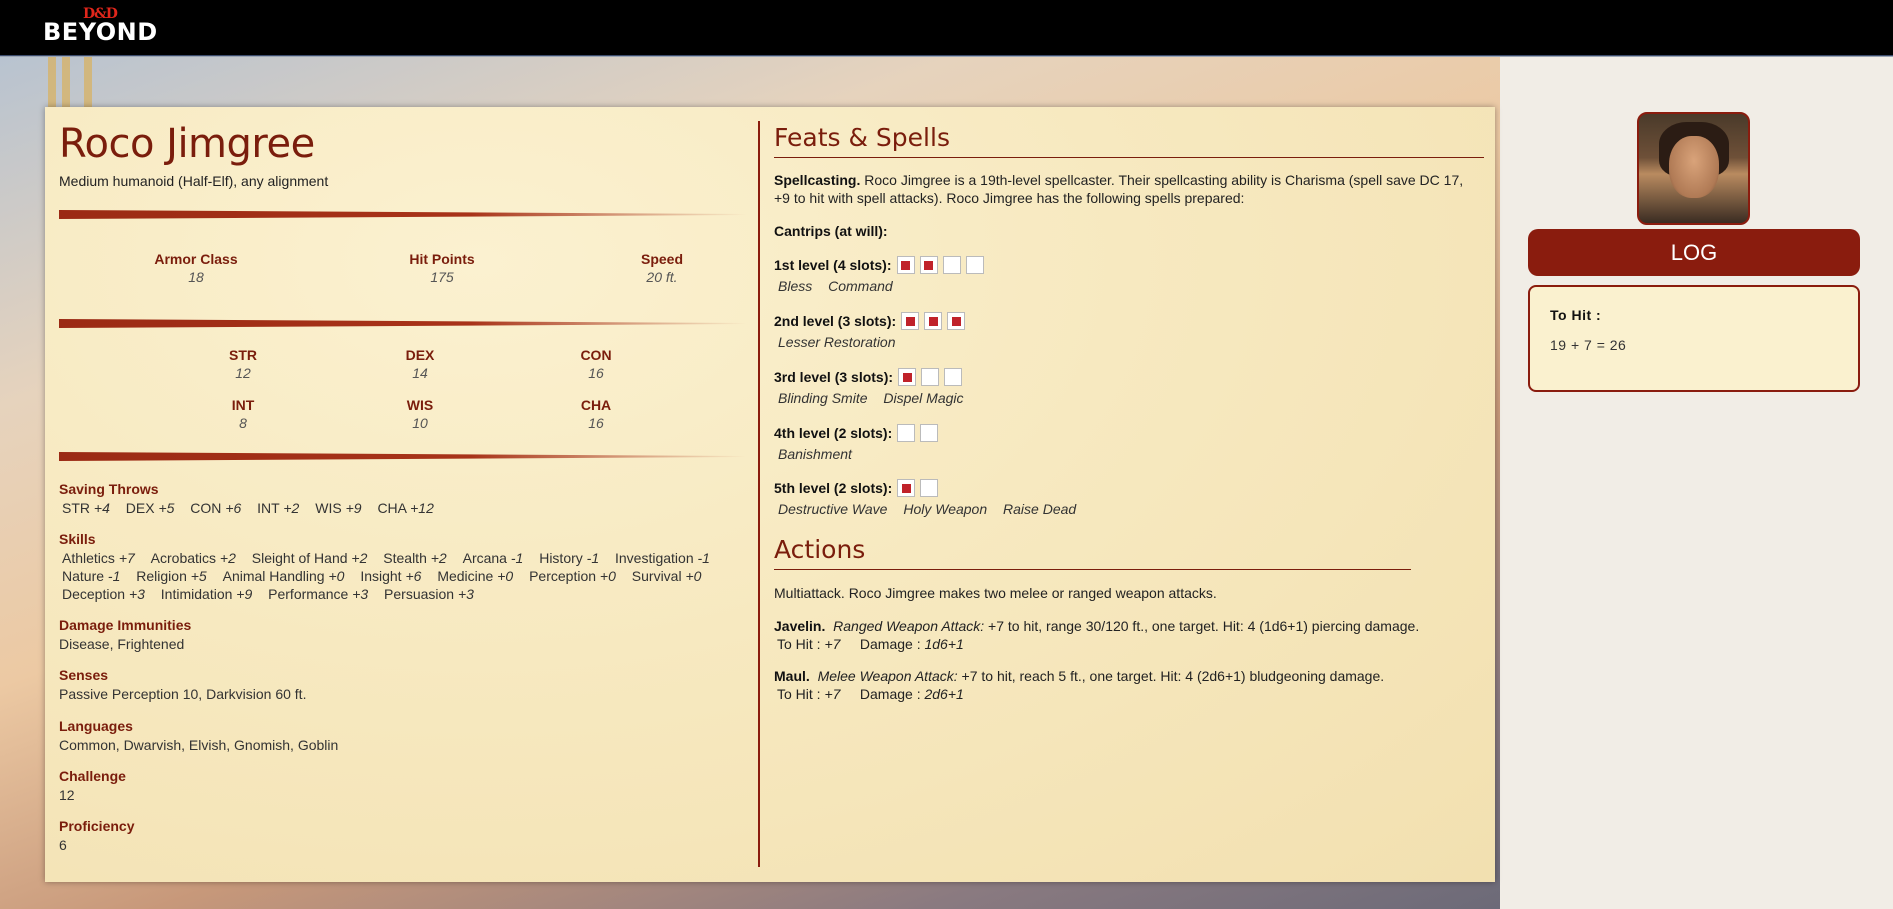 The image size is (1893, 909). Describe the element at coordinates (243, 423) in the screenshot. I see `ability-value: 8` at that location.